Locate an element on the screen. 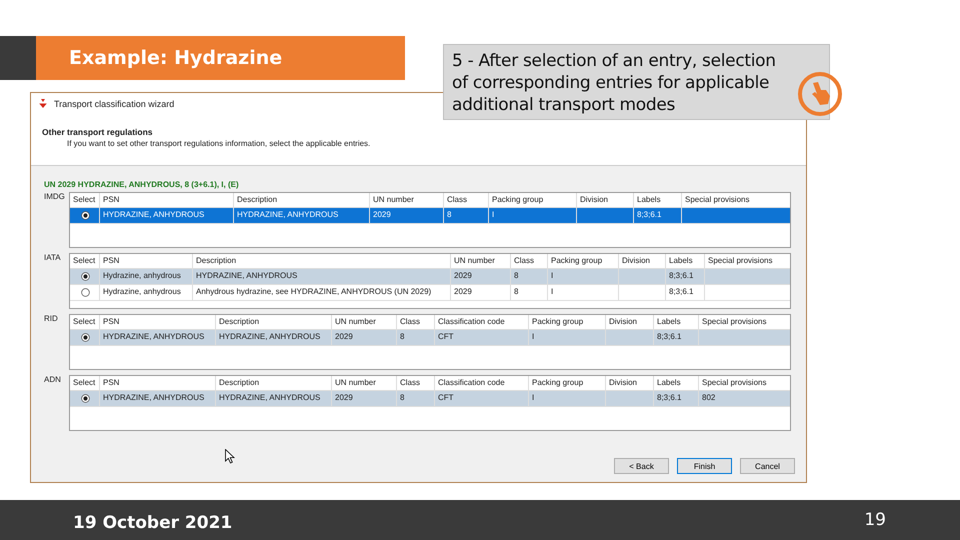 The width and height of the screenshot is (960, 540). regulation-label: IATA is located at coordinates (53, 258).